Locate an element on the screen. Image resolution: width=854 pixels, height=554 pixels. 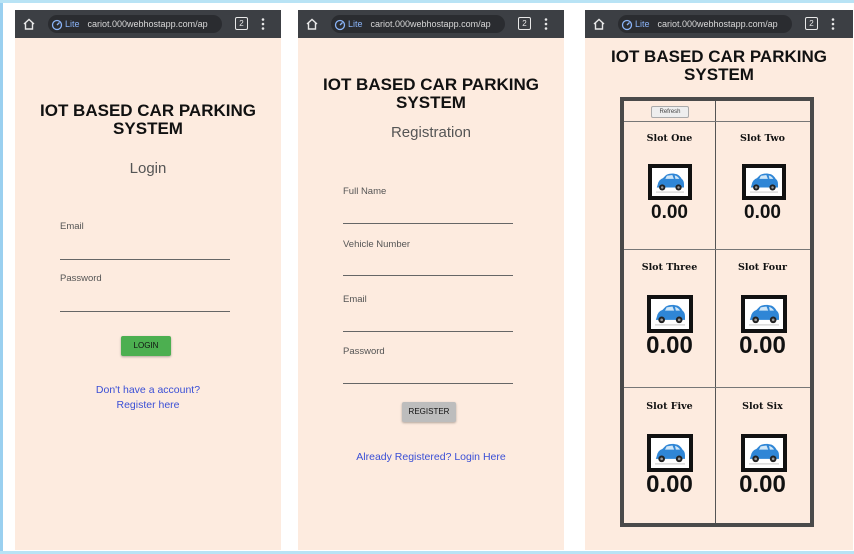
slot-one-car-icon is located at coordinates (670, 182).